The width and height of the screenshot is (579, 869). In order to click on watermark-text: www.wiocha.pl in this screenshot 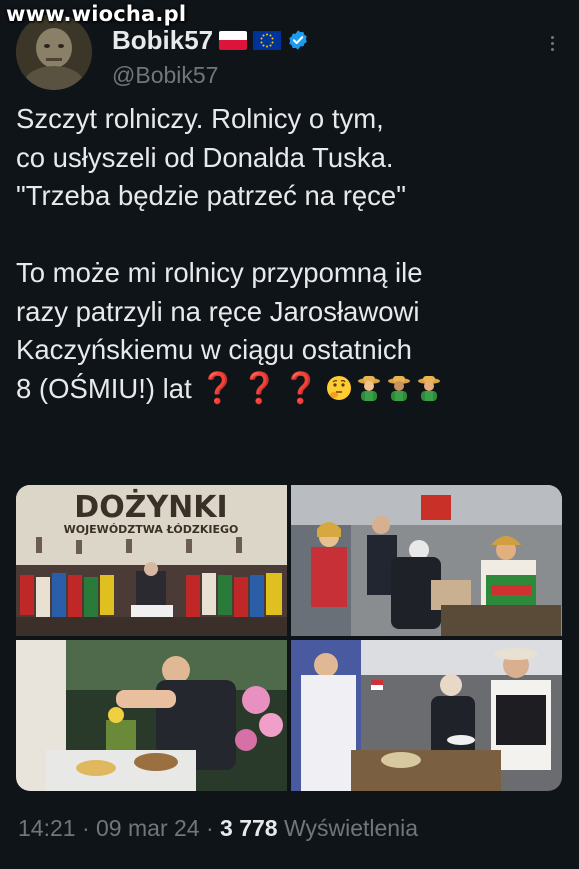, I will do `click(96, 14)`.